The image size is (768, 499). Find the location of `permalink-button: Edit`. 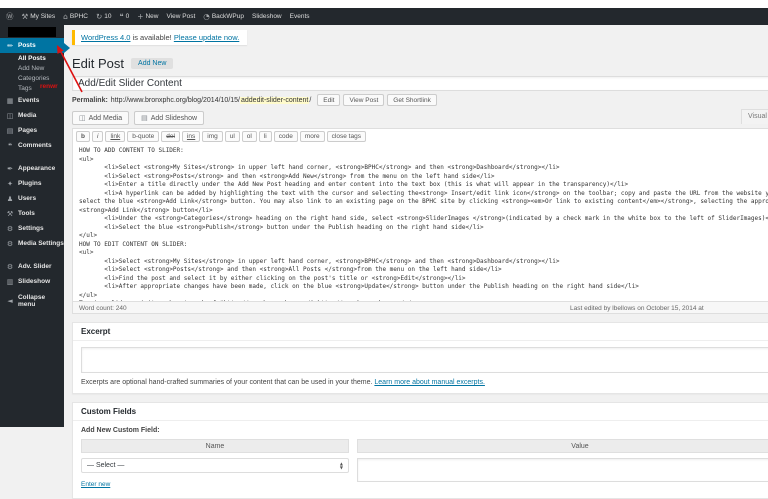

permalink-button: Edit is located at coordinates (329, 100).